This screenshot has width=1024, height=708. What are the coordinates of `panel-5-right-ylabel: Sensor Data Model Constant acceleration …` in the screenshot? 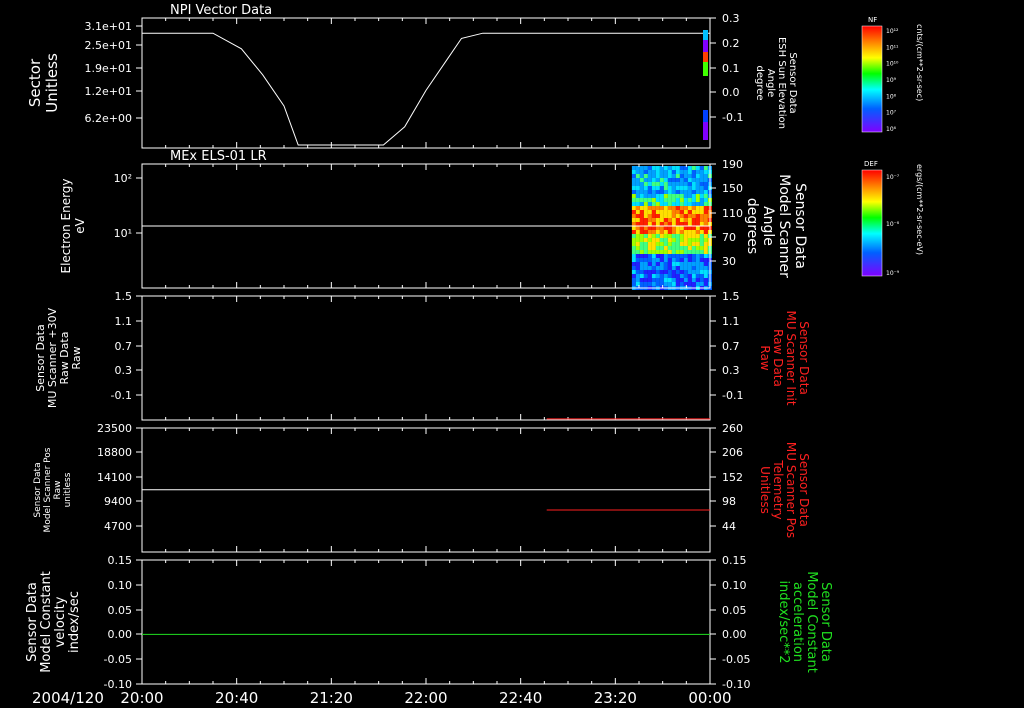 It's located at (804, 622).